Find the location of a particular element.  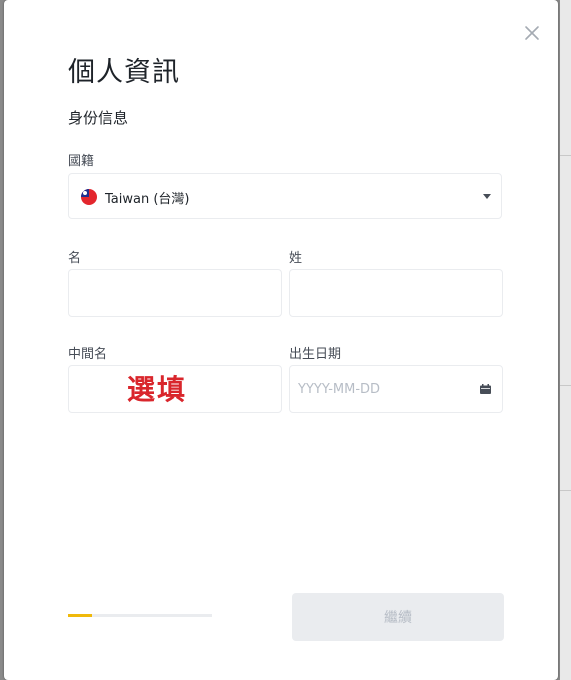

middle-name-field: 選填 is located at coordinates (175, 389).